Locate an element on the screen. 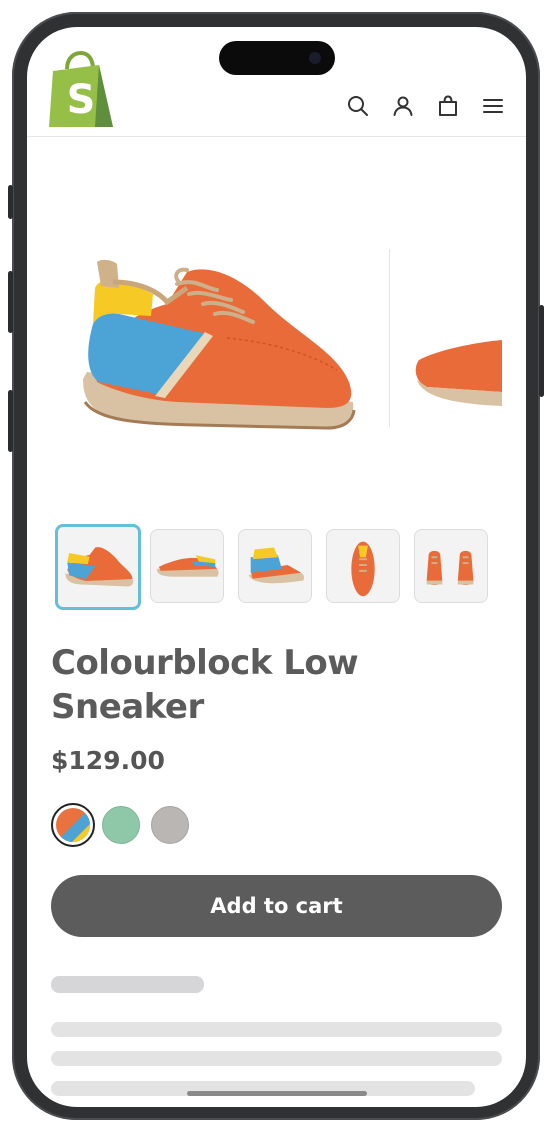 The height and width of the screenshot is (1134, 553). phone-volume-down is located at coordinates (10, 421).